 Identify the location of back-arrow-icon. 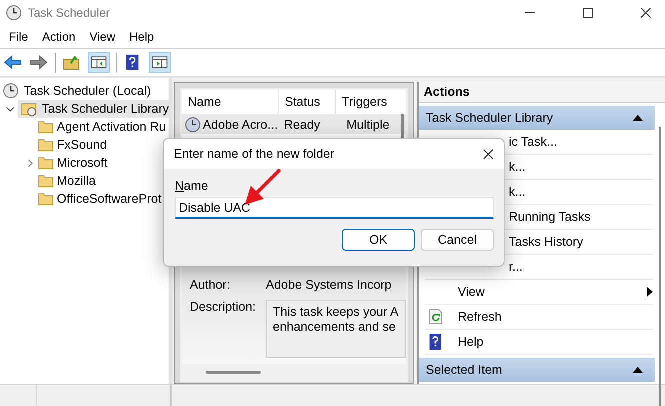
(13, 62).